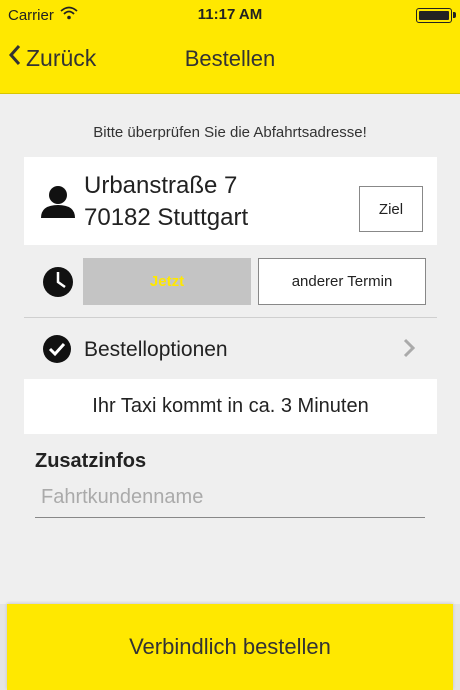  Describe the element at coordinates (230, 317) in the screenshot. I see `divider` at that location.